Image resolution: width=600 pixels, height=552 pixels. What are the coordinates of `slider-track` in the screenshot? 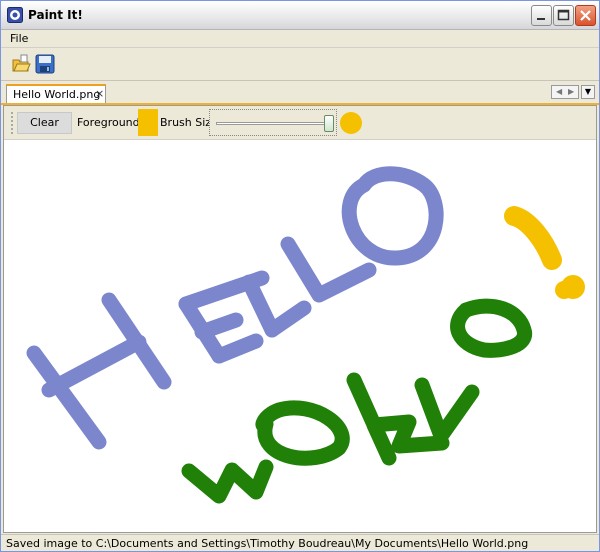 It's located at (274, 123).